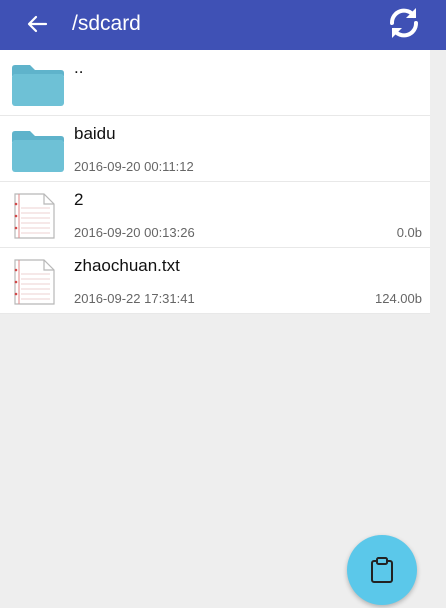  What do you see at coordinates (134, 232) in the screenshot?
I see `file-date: 2016-09-20 00:13:26` at bounding box center [134, 232].